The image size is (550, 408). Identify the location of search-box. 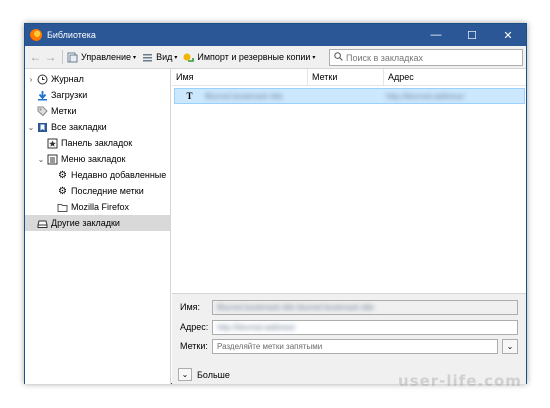
(426, 57).